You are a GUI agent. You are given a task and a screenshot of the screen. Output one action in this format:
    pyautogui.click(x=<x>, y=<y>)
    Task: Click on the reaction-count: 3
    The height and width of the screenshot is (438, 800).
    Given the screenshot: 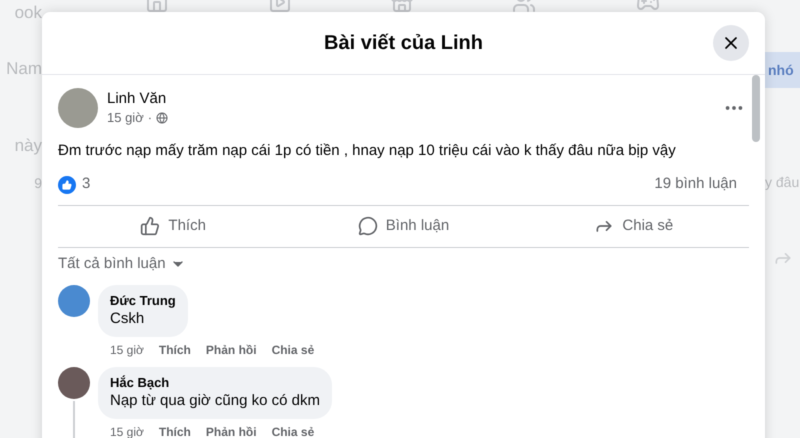 What is the action you would take?
    pyautogui.click(x=86, y=184)
    